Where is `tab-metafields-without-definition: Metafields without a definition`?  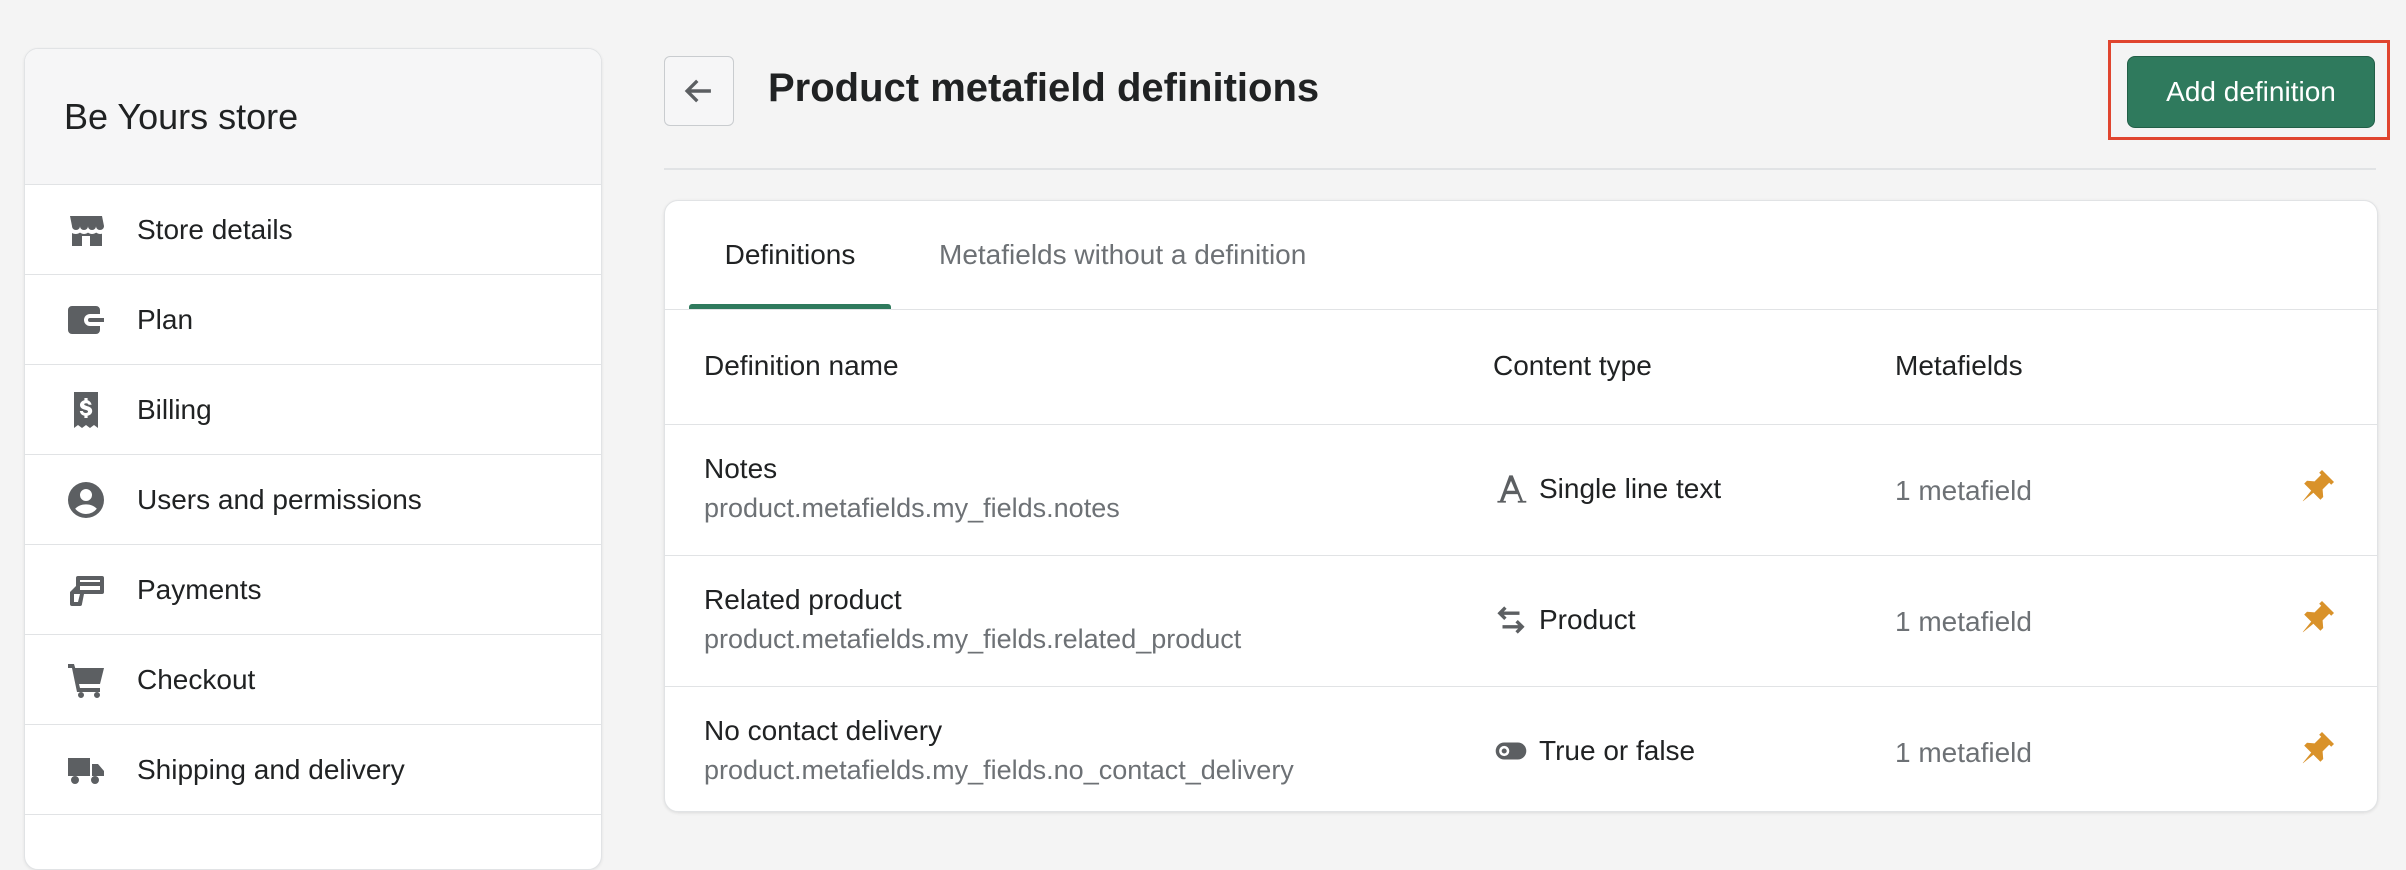
tab-metafields-without-definition: Metafields without a definition is located at coordinates (1122, 255).